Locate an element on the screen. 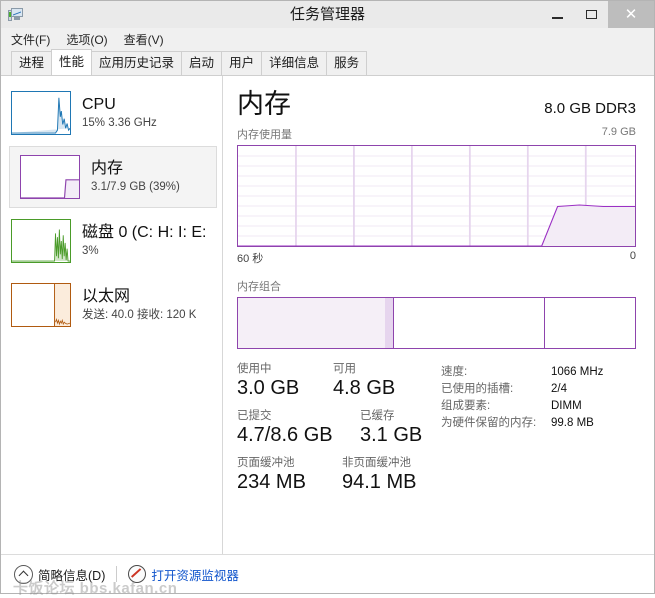  memory-subtitle: 3.1/7.9 GB (39%) is located at coordinates (135, 187).